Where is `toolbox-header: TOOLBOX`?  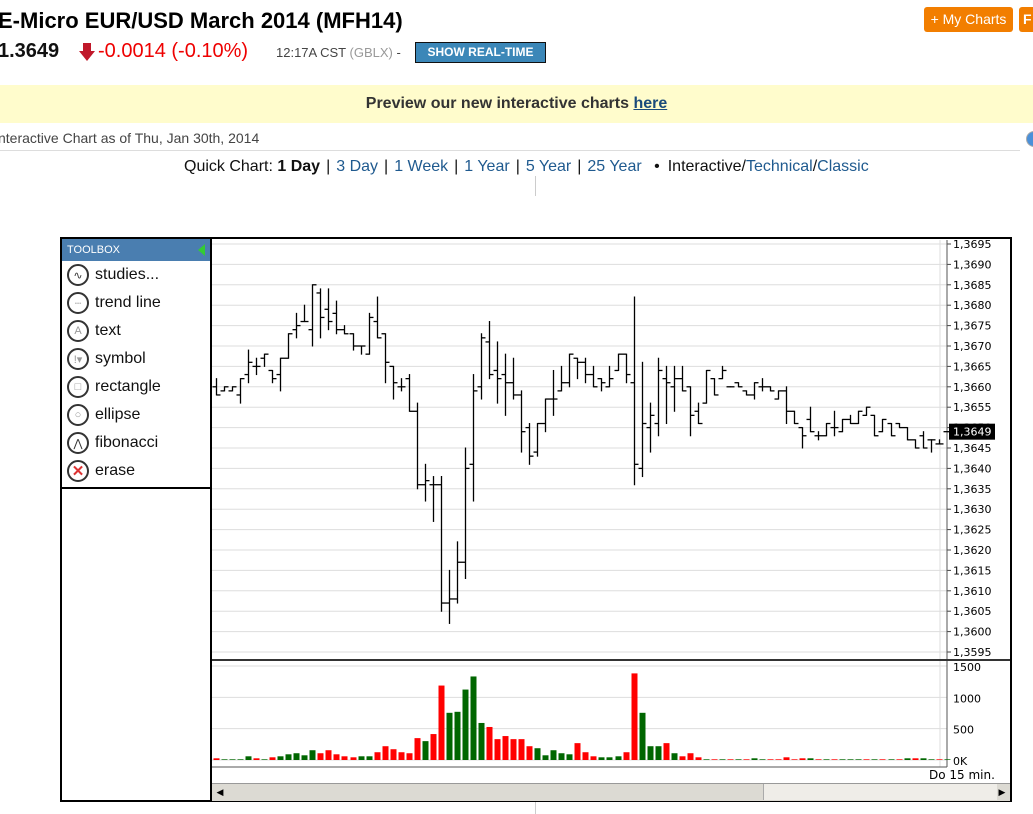 toolbox-header: TOOLBOX is located at coordinates (136, 250).